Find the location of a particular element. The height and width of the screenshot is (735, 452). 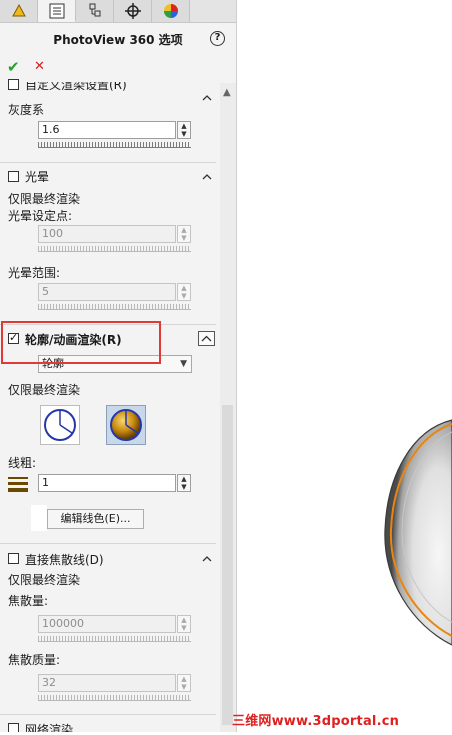

tab-configuration-manager is located at coordinates (95, 11).